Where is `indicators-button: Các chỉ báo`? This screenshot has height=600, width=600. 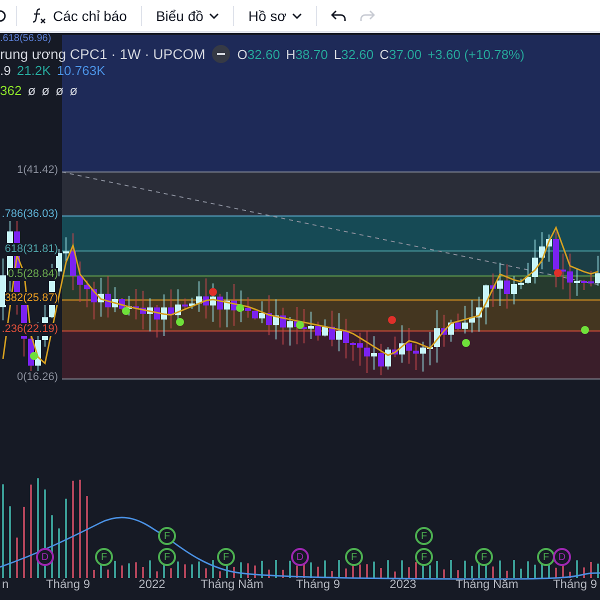 indicators-button: Các chỉ báo is located at coordinates (79, 15).